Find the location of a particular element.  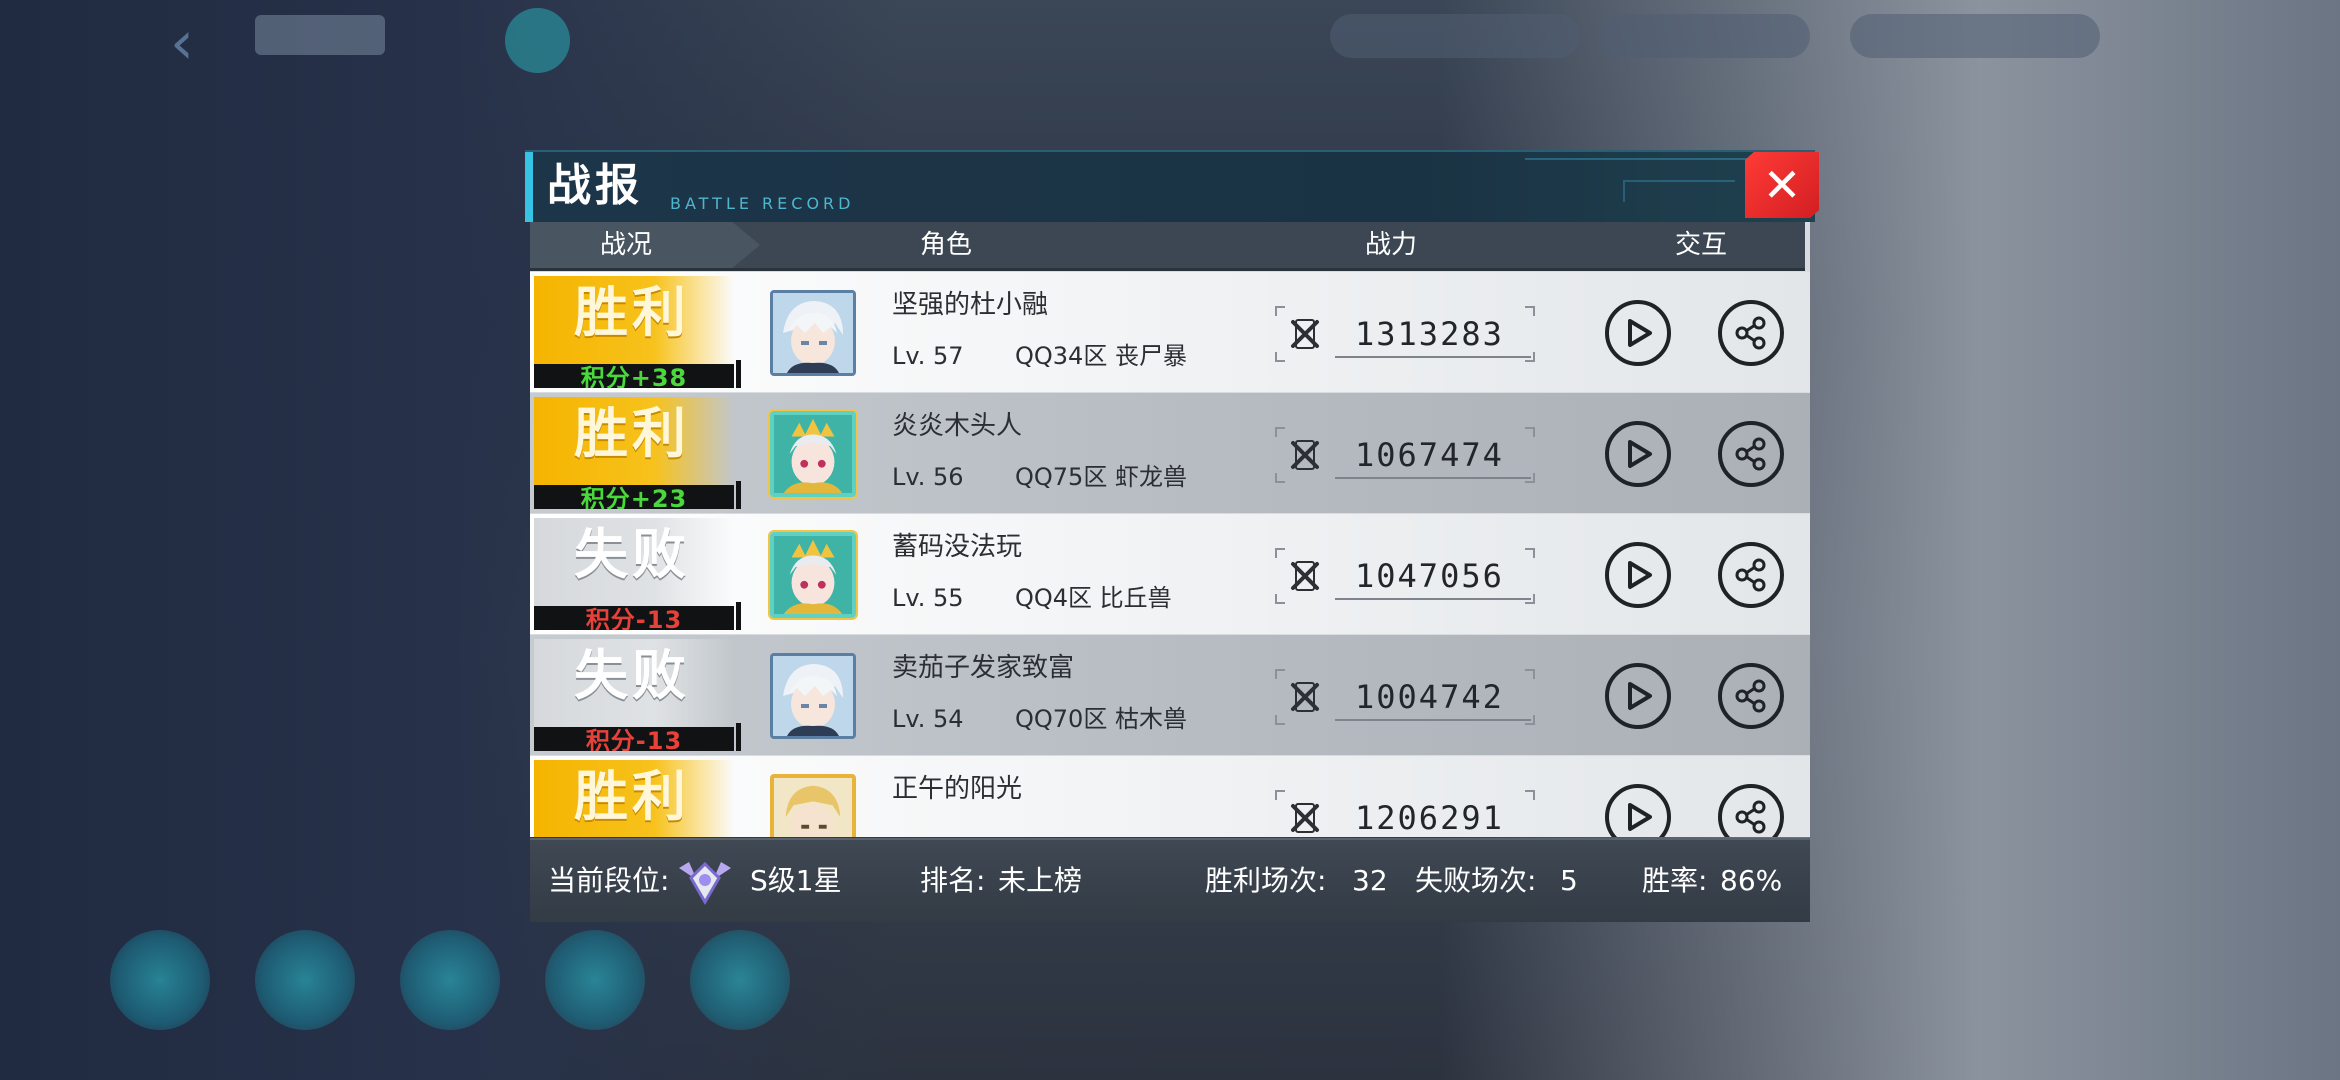

winrate-label: 胜率: is located at coordinates (1675, 880).